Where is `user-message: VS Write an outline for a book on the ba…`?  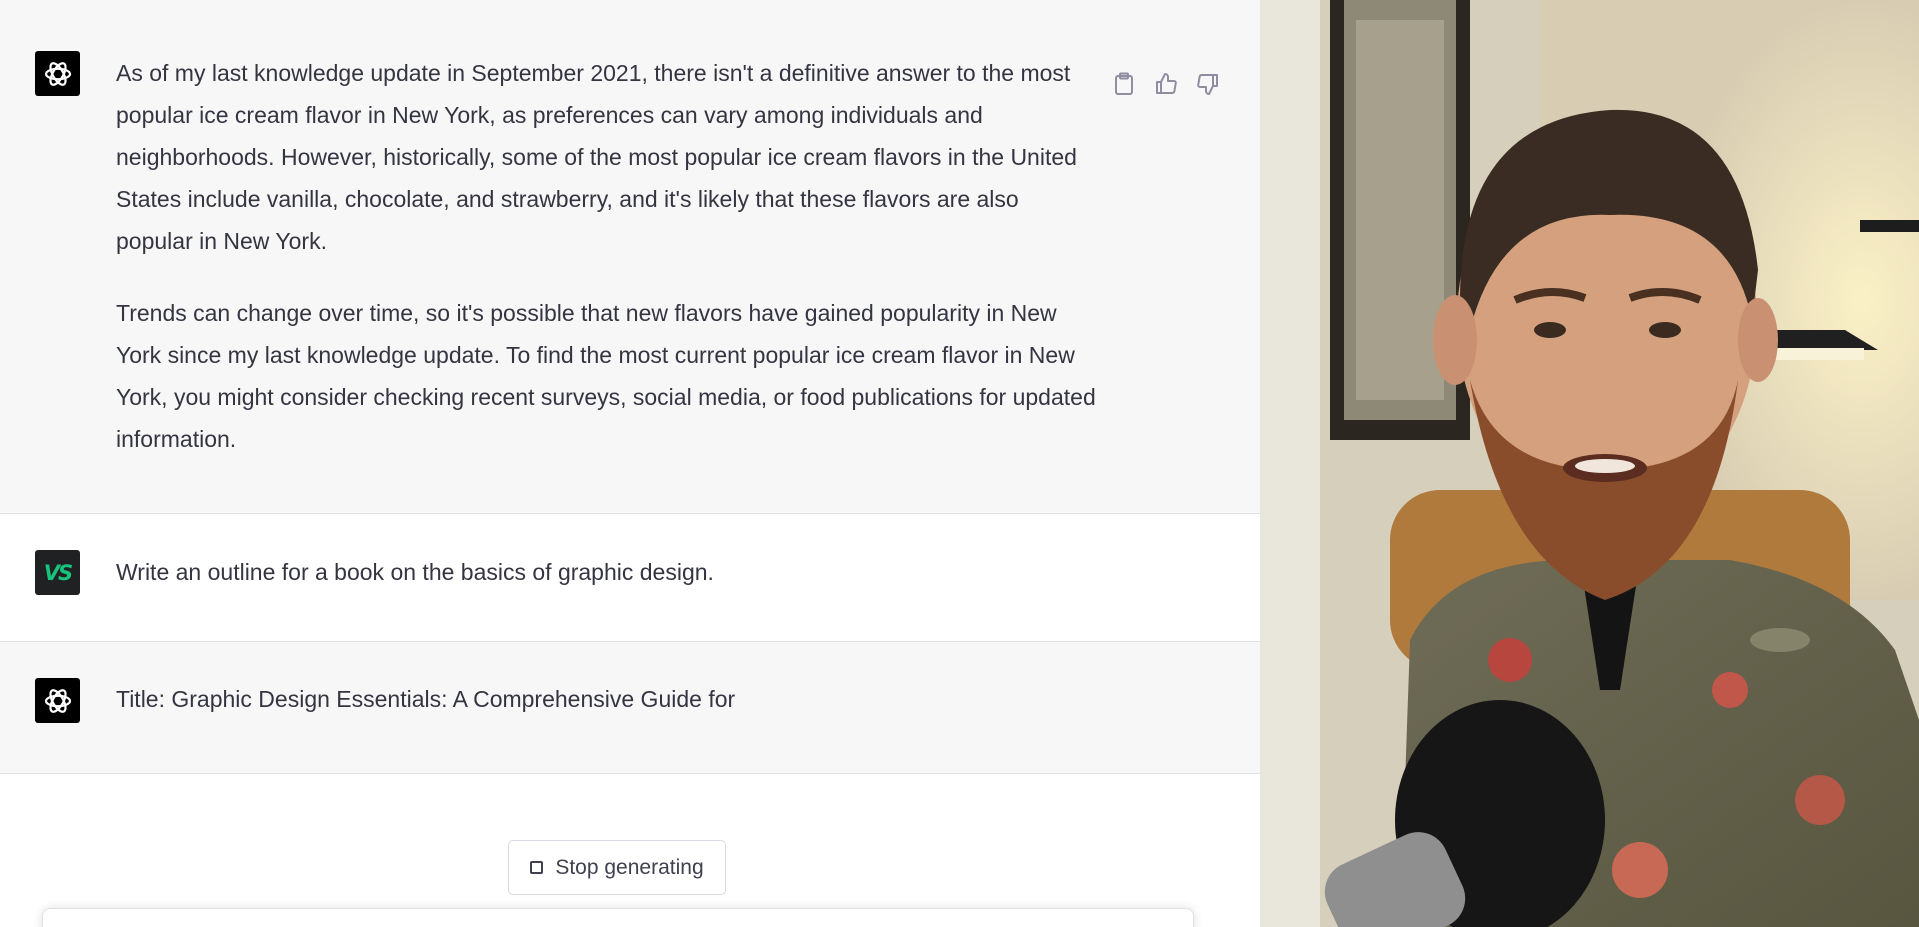
user-message: VS Write an outline for a book on the ba… is located at coordinates (630, 578).